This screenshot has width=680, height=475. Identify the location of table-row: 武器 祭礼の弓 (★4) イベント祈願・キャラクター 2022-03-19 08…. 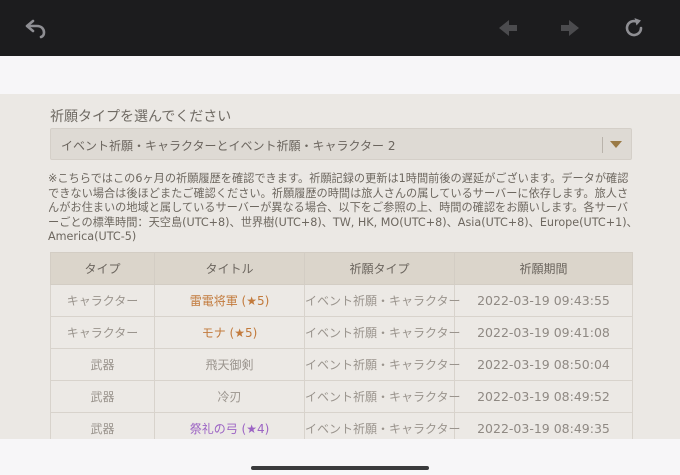
(341, 425).